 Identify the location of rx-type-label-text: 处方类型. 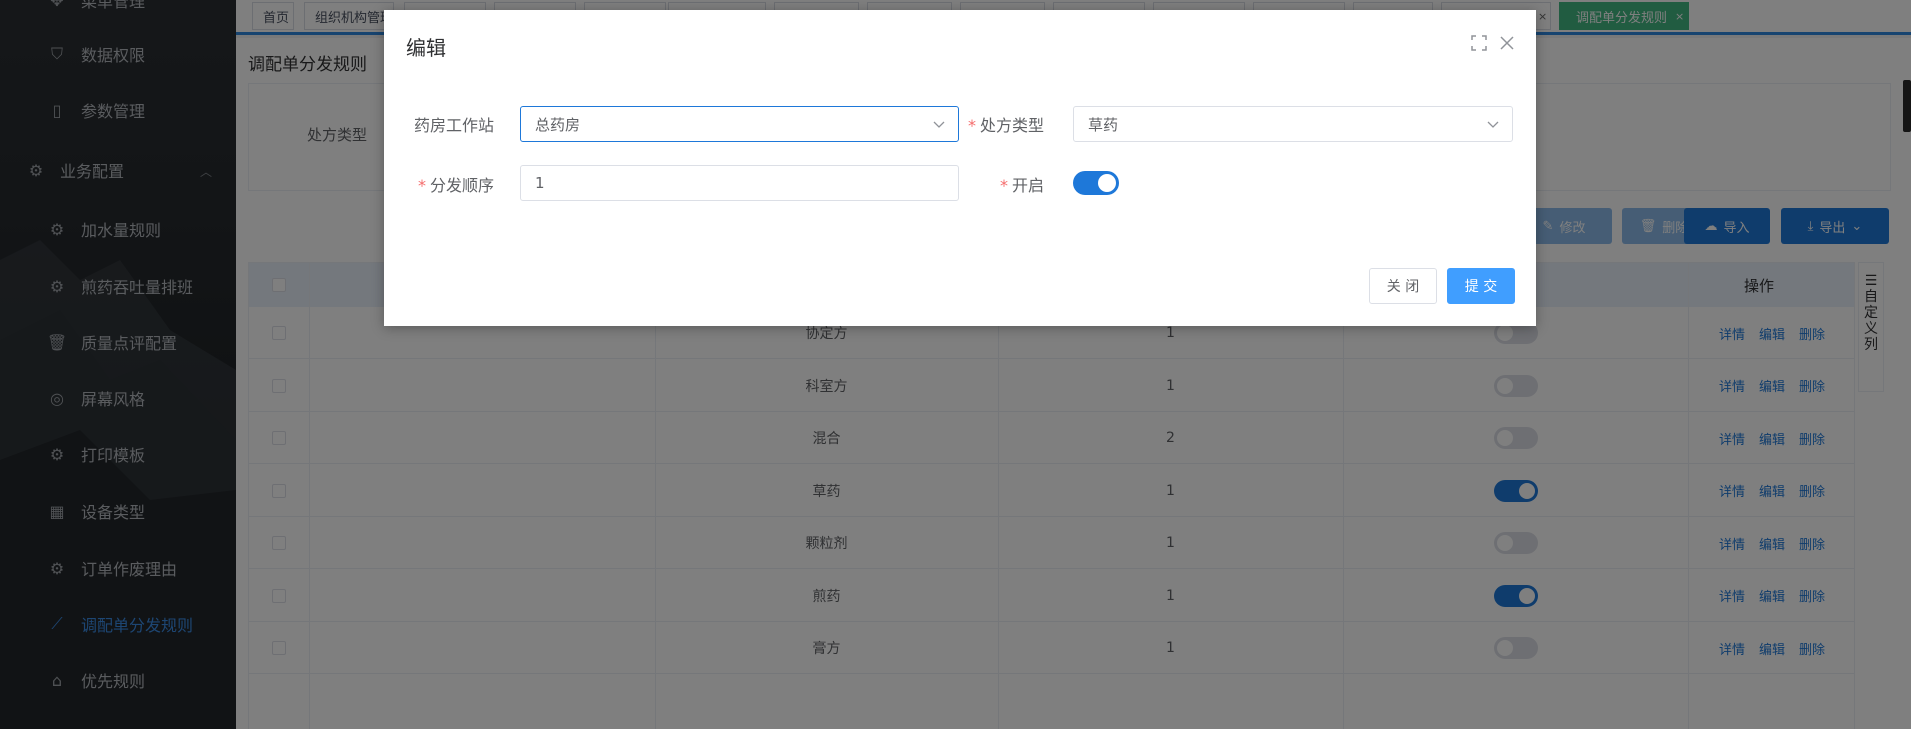
(1011, 125).